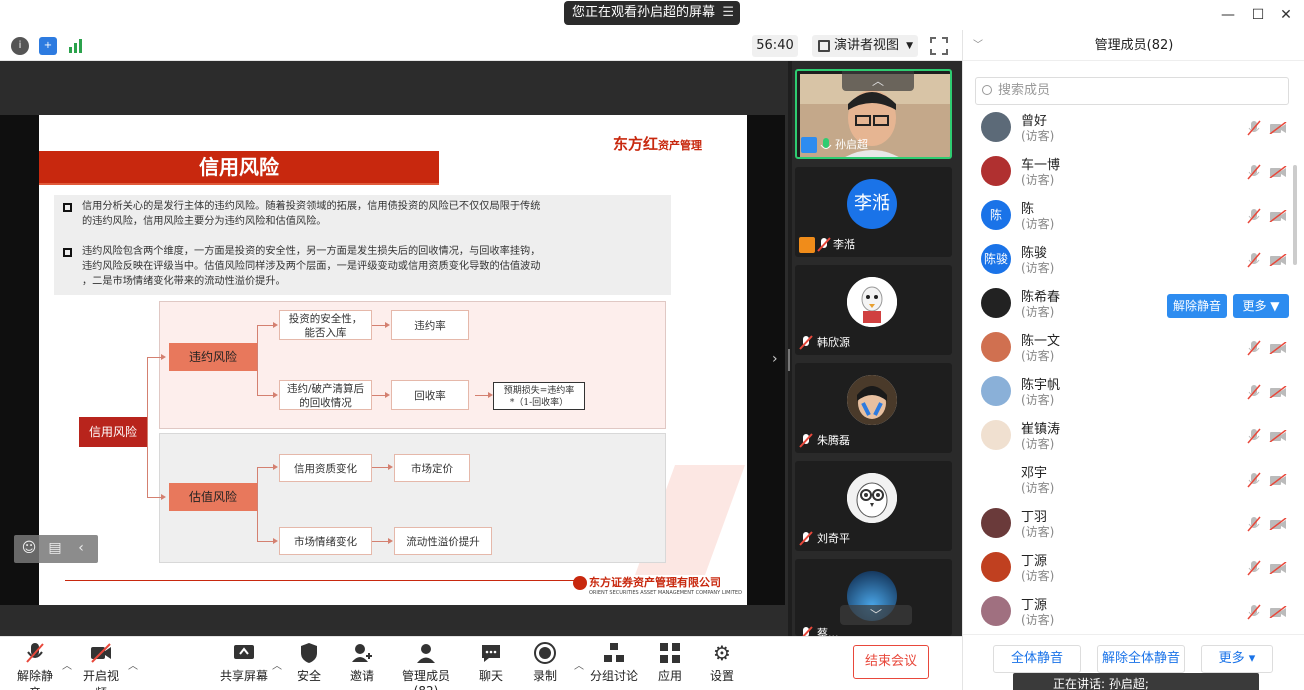 The width and height of the screenshot is (1304, 690). Describe the element at coordinates (1132, 91) in the screenshot. I see `search-input: 搜索成员` at that location.